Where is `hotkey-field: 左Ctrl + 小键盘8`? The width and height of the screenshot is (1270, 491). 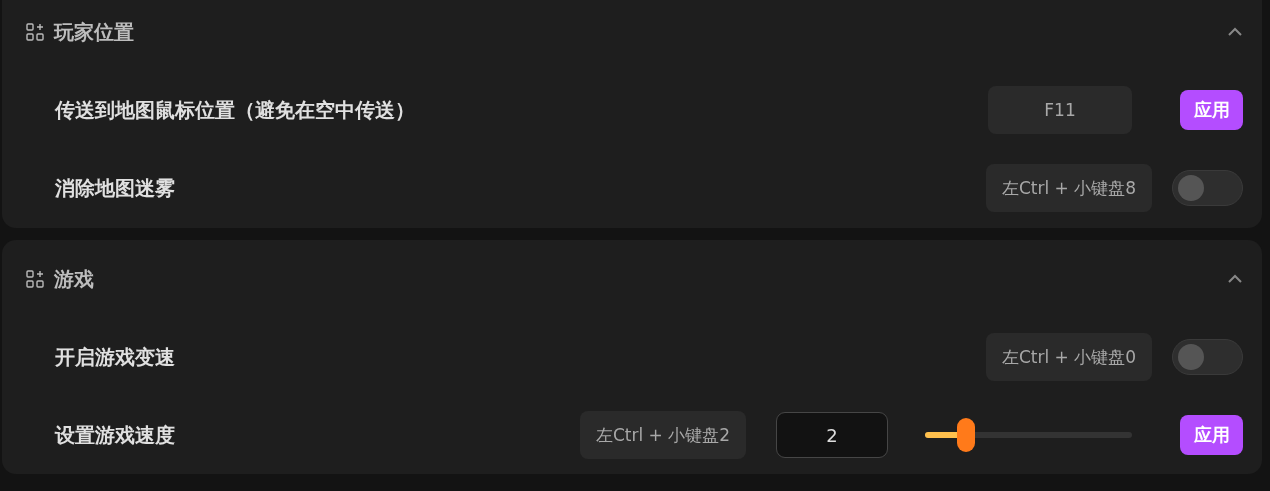
hotkey-field: 左Ctrl + 小键盘8 is located at coordinates (1068, 188).